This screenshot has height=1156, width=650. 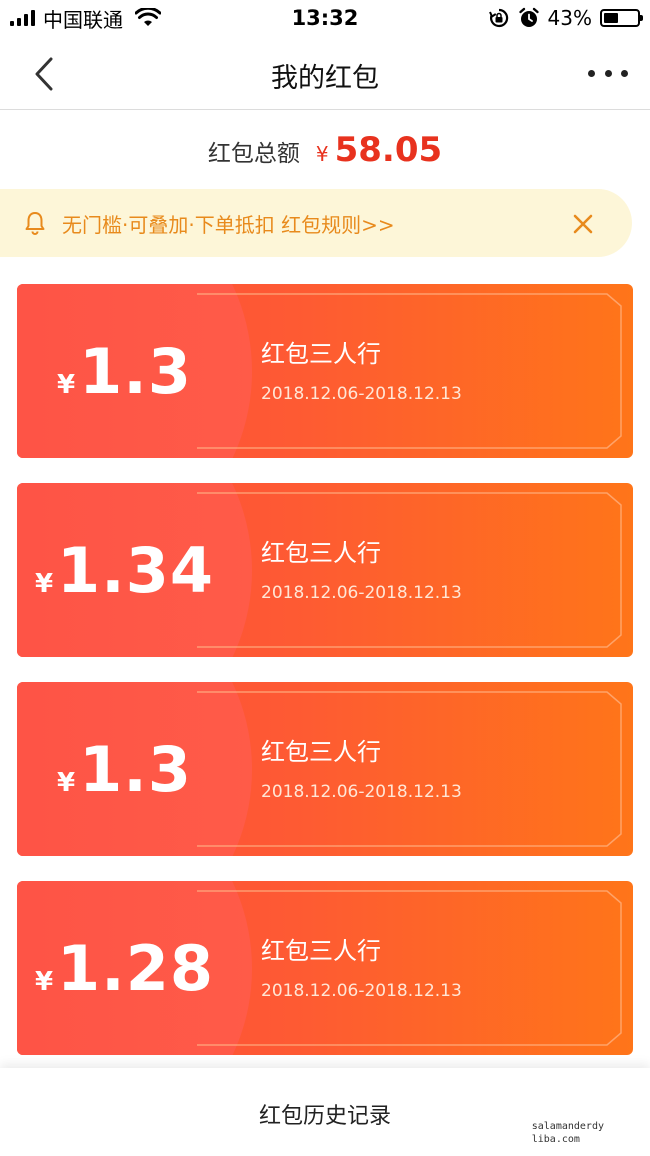 I want to click on more-button, so click(x=608, y=73).